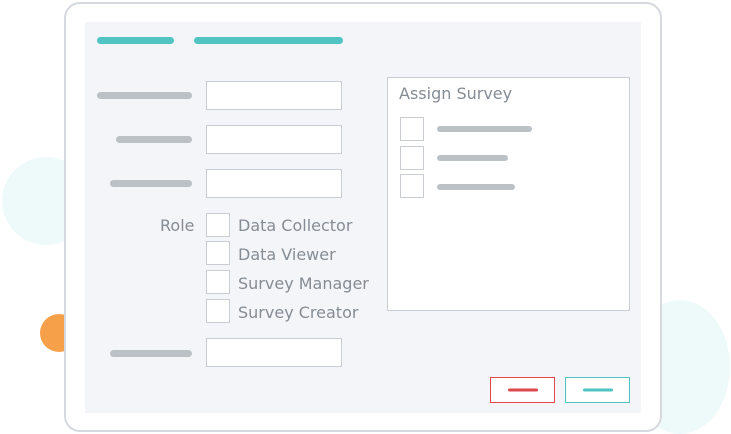 The image size is (731, 434). Describe the element at coordinates (218, 225) in the screenshot. I see `role-checkbox-data-collector` at that location.